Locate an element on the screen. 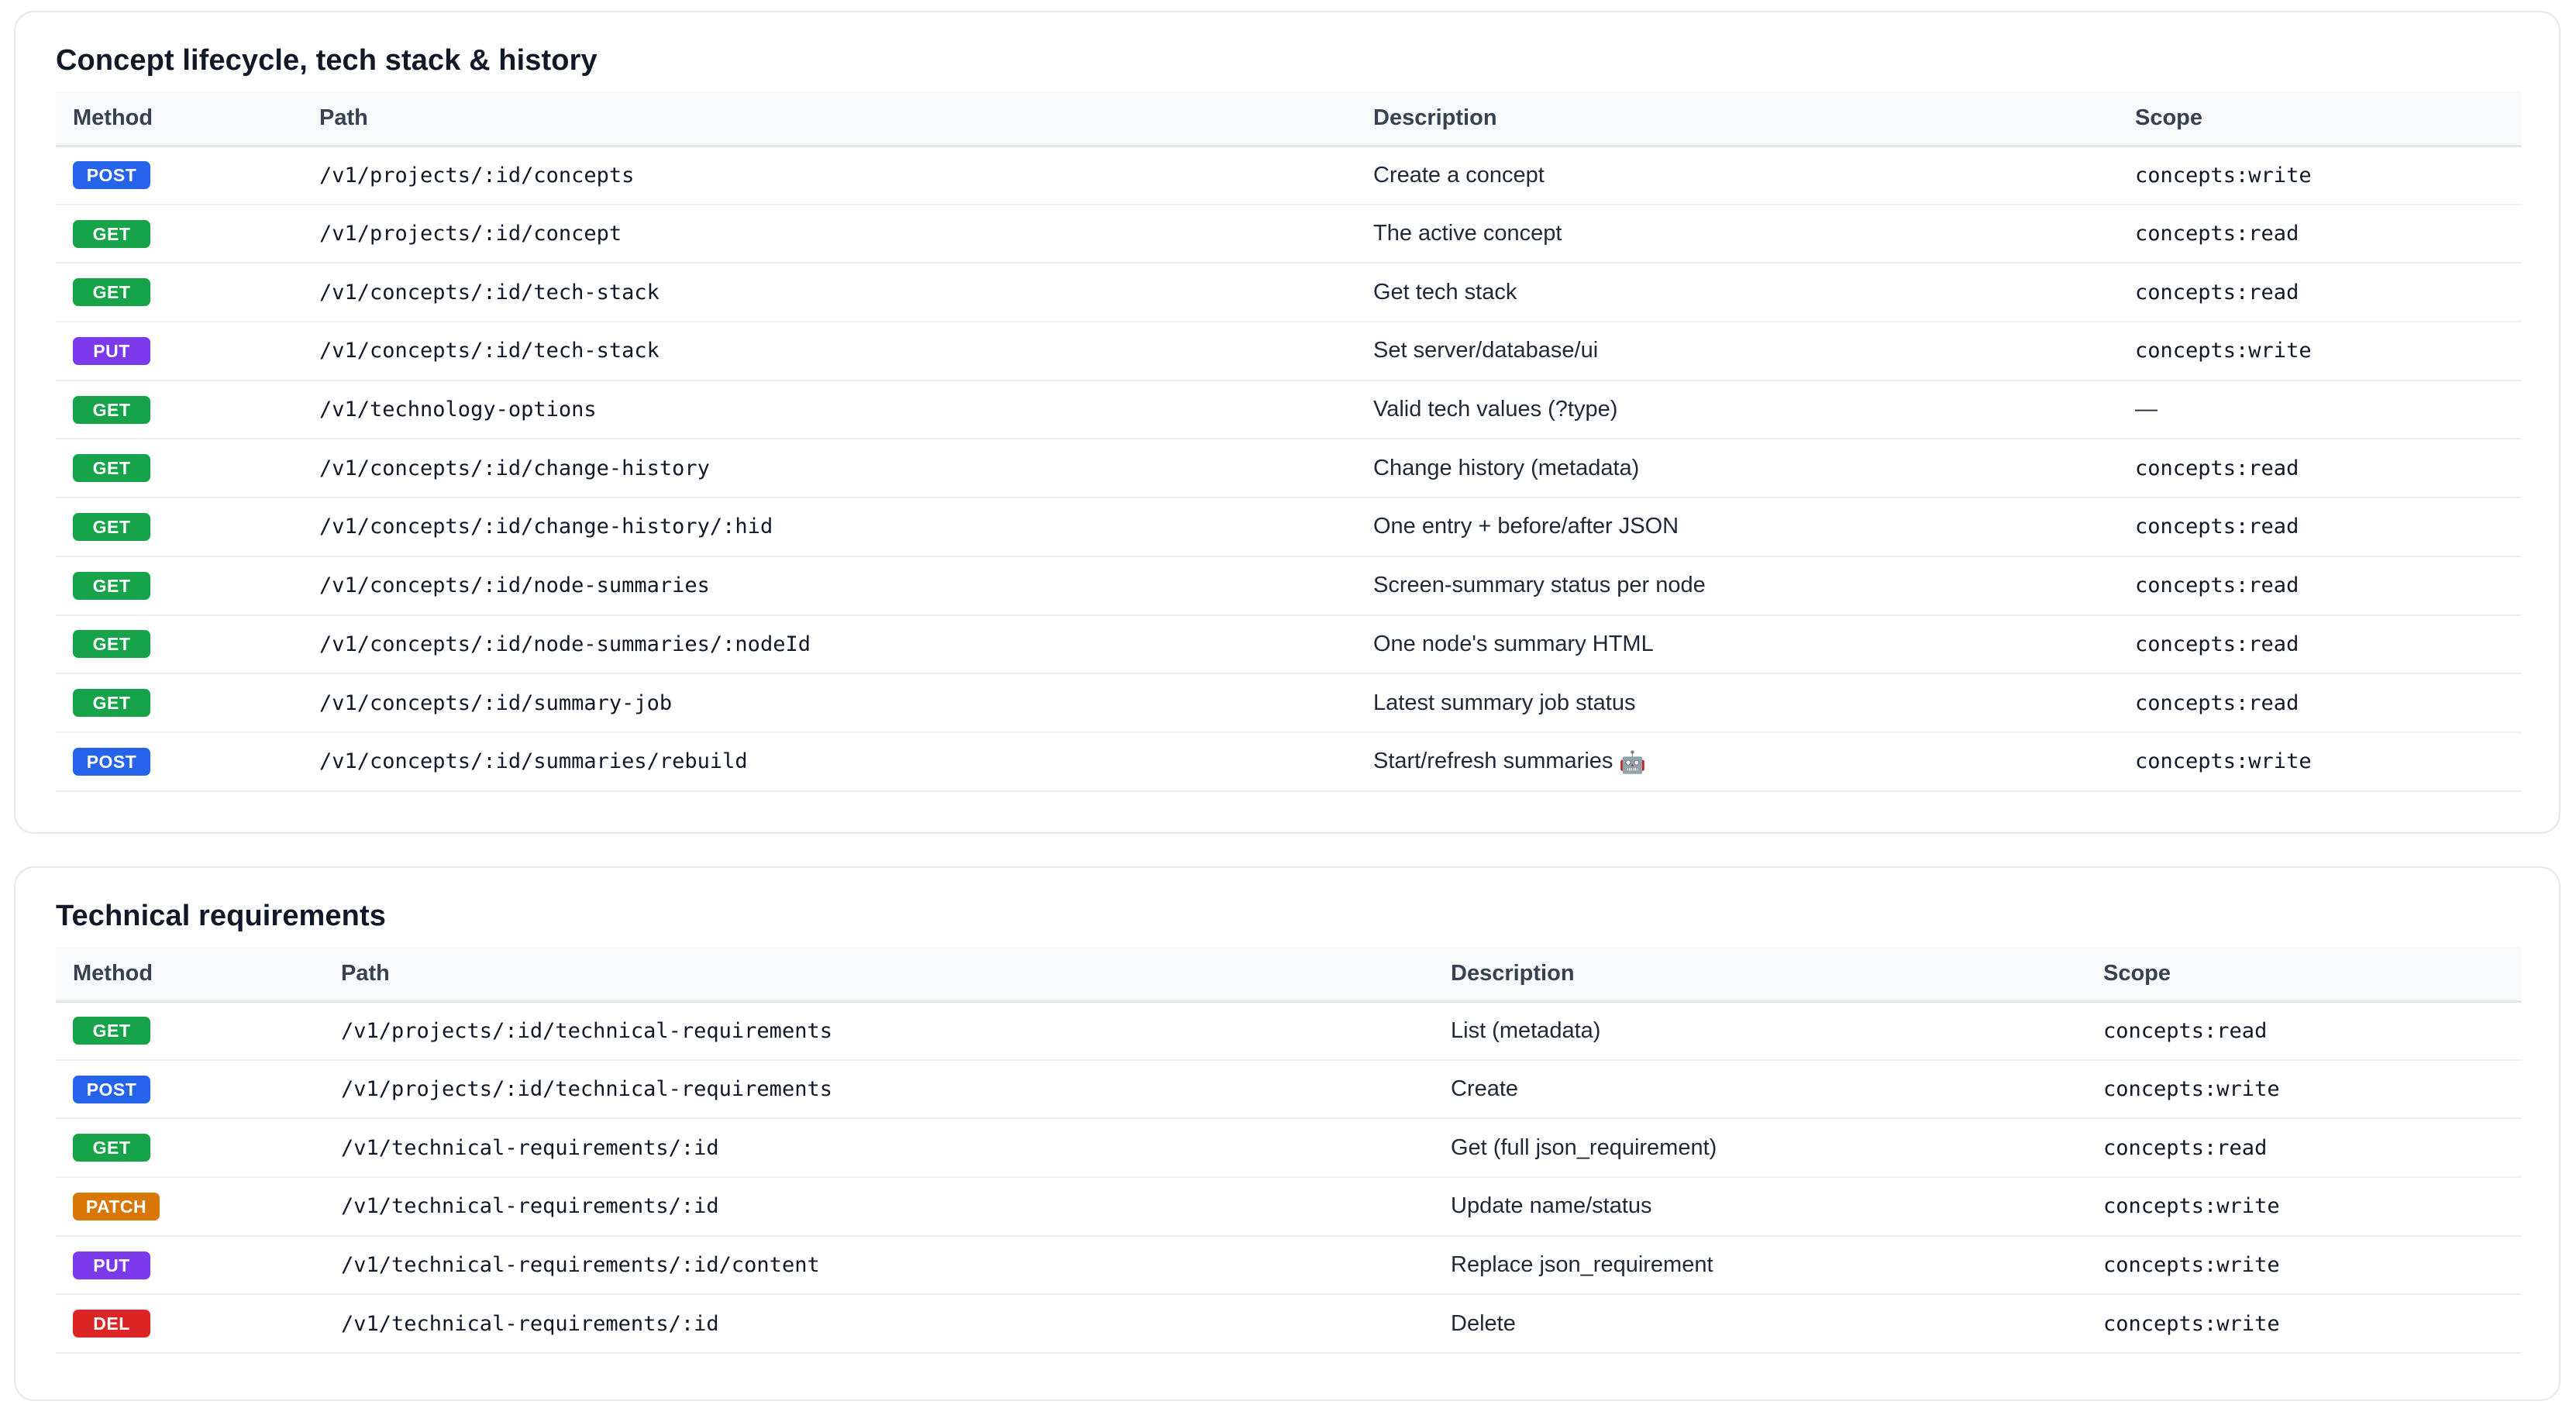 Image resolution: width=2576 pixels, height=1415 pixels. description-text: Get (full json_requirement) is located at coordinates (1584, 1147).